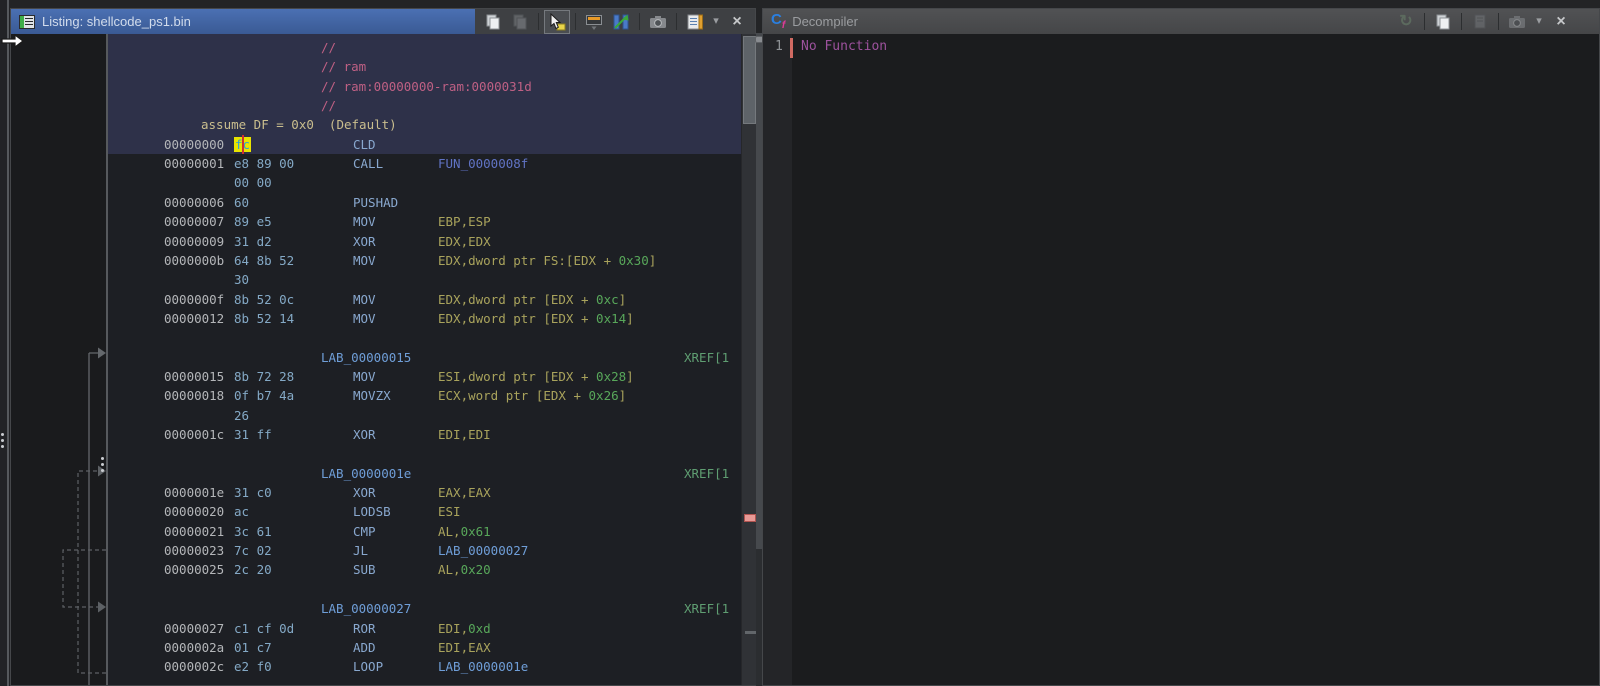 The height and width of the screenshot is (686, 1600). I want to click on close-decompiler-button: ×, so click(1561, 22).